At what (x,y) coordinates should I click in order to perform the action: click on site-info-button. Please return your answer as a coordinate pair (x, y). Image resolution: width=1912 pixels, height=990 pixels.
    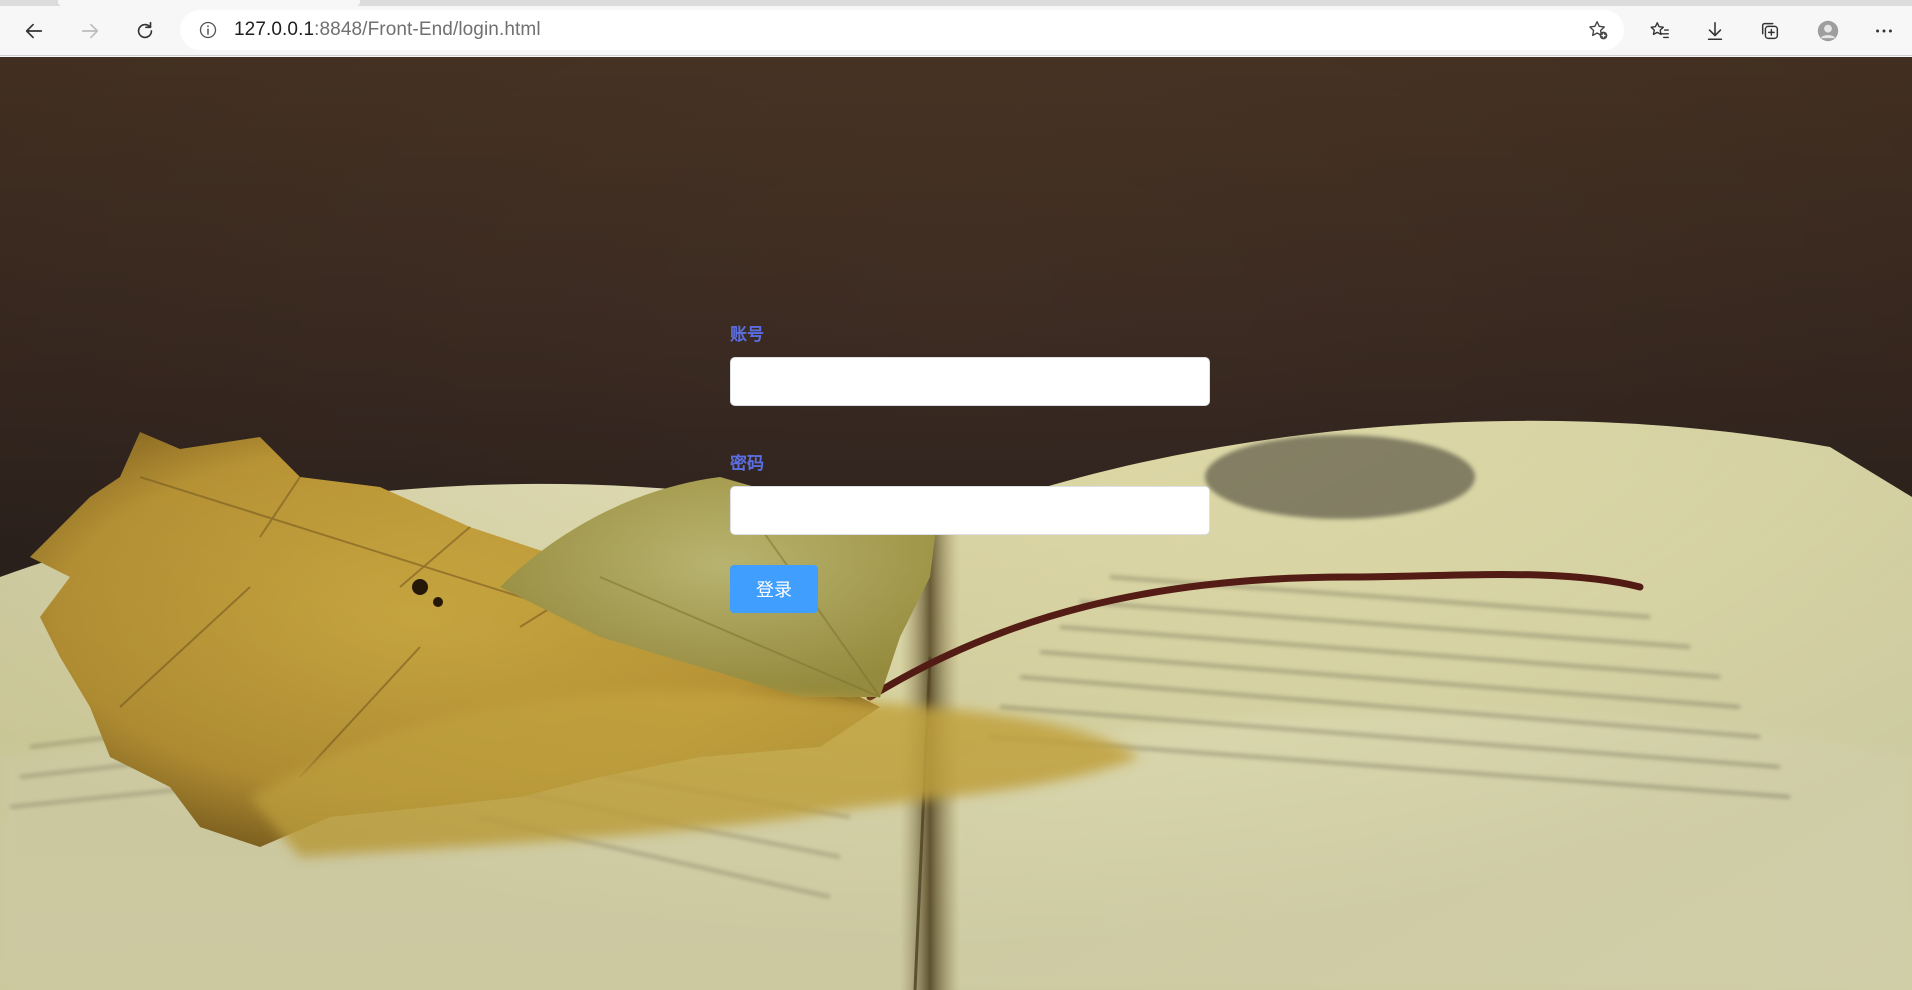
    Looking at the image, I should click on (208, 30).